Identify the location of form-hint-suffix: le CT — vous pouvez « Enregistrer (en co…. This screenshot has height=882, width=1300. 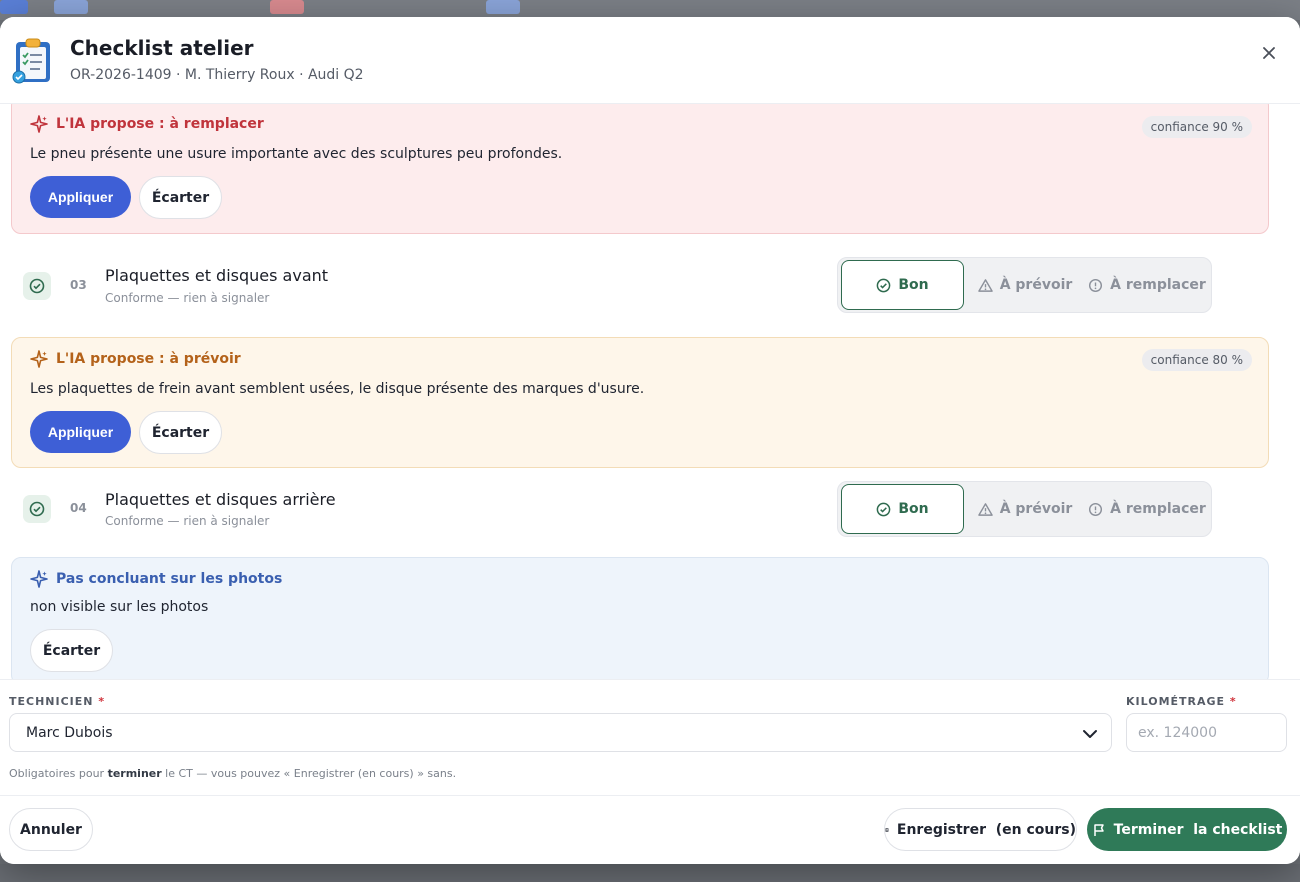
(311, 773).